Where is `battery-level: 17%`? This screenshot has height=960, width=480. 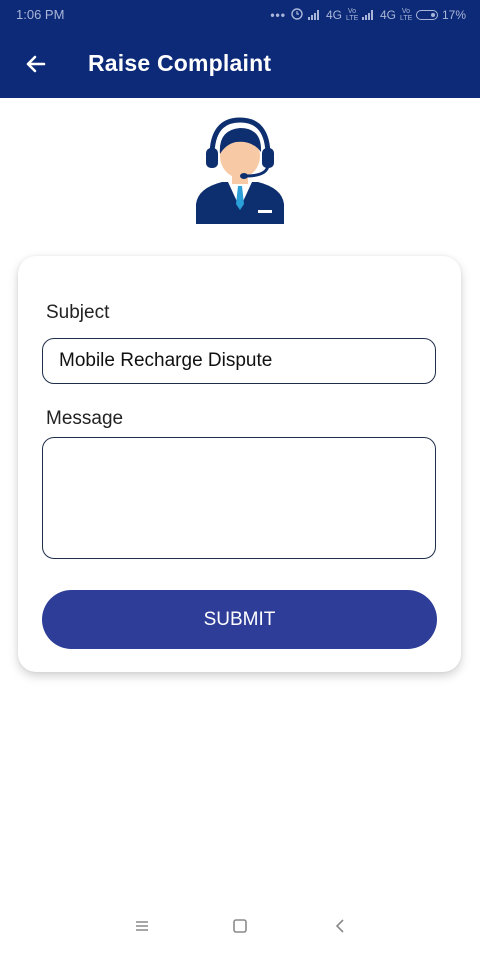 battery-level: 17% is located at coordinates (453, 14).